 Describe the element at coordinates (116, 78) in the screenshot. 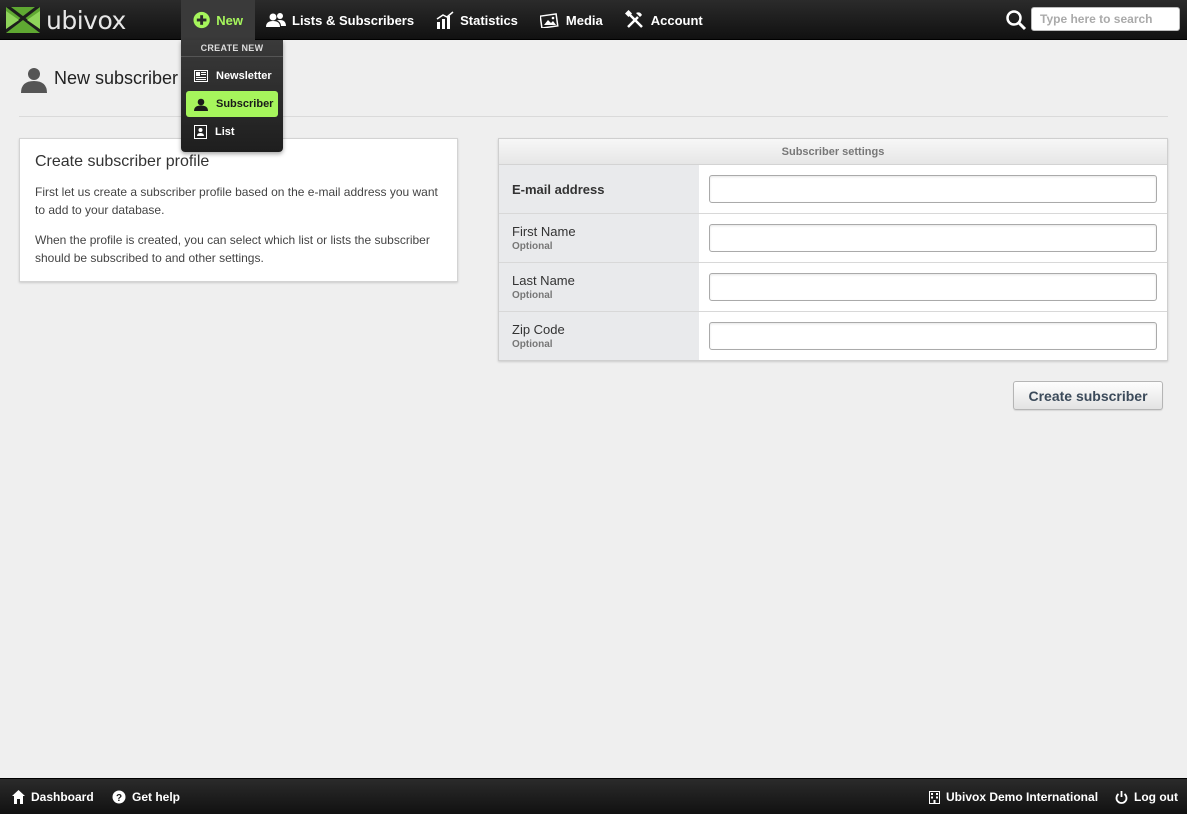

I see `page-title: New subscriber` at that location.